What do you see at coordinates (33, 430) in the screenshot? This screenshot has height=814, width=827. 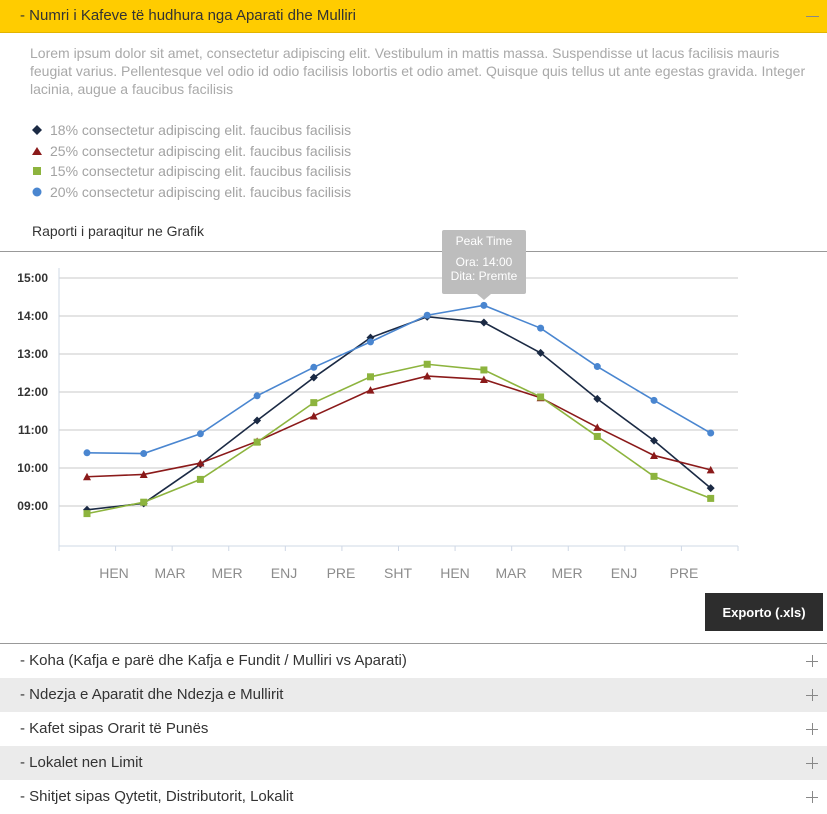 I see `y-tick-label: 11:00` at bounding box center [33, 430].